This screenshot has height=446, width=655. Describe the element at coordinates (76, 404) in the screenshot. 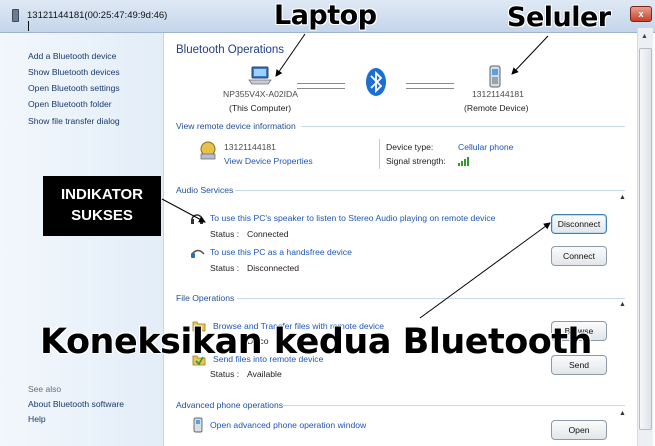

I see `sidebar-item-about: About Bluetooth software` at that location.